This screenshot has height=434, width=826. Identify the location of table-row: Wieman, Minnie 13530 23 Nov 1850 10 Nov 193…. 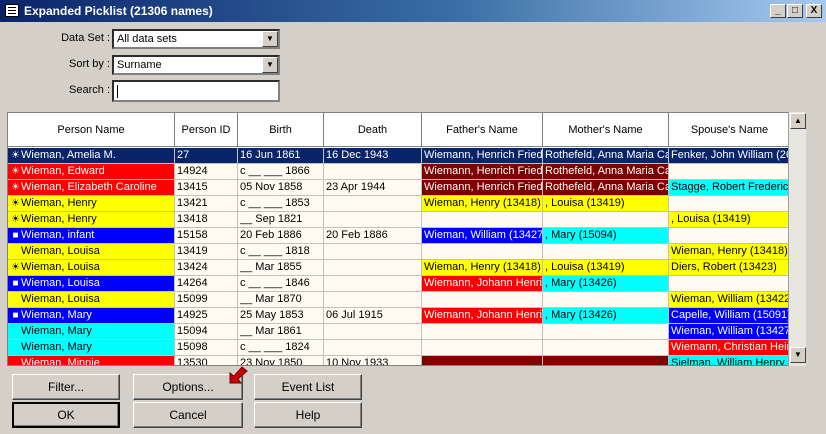
(399, 360).